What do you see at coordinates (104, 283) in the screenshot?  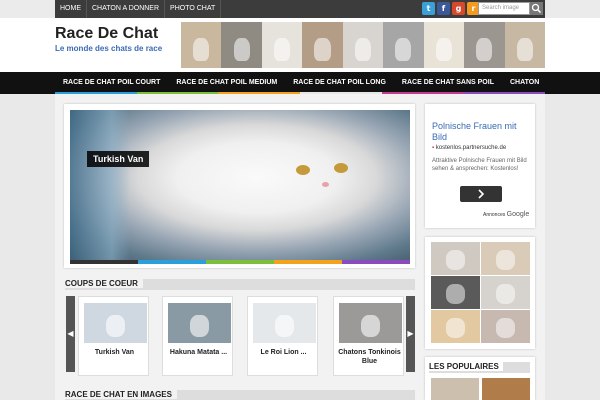 I see `coups-heading: COUPS DE COEUR` at bounding box center [104, 283].